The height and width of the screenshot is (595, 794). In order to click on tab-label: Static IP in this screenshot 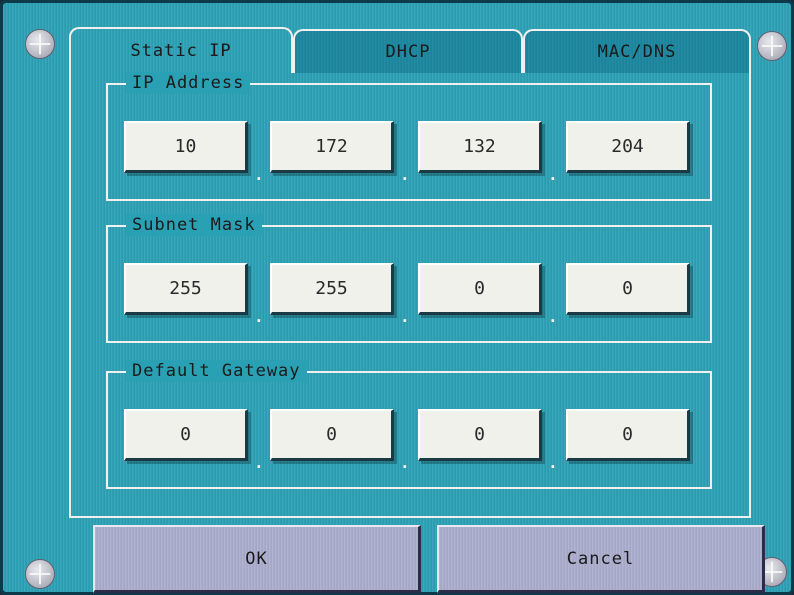, I will do `click(181, 51)`.